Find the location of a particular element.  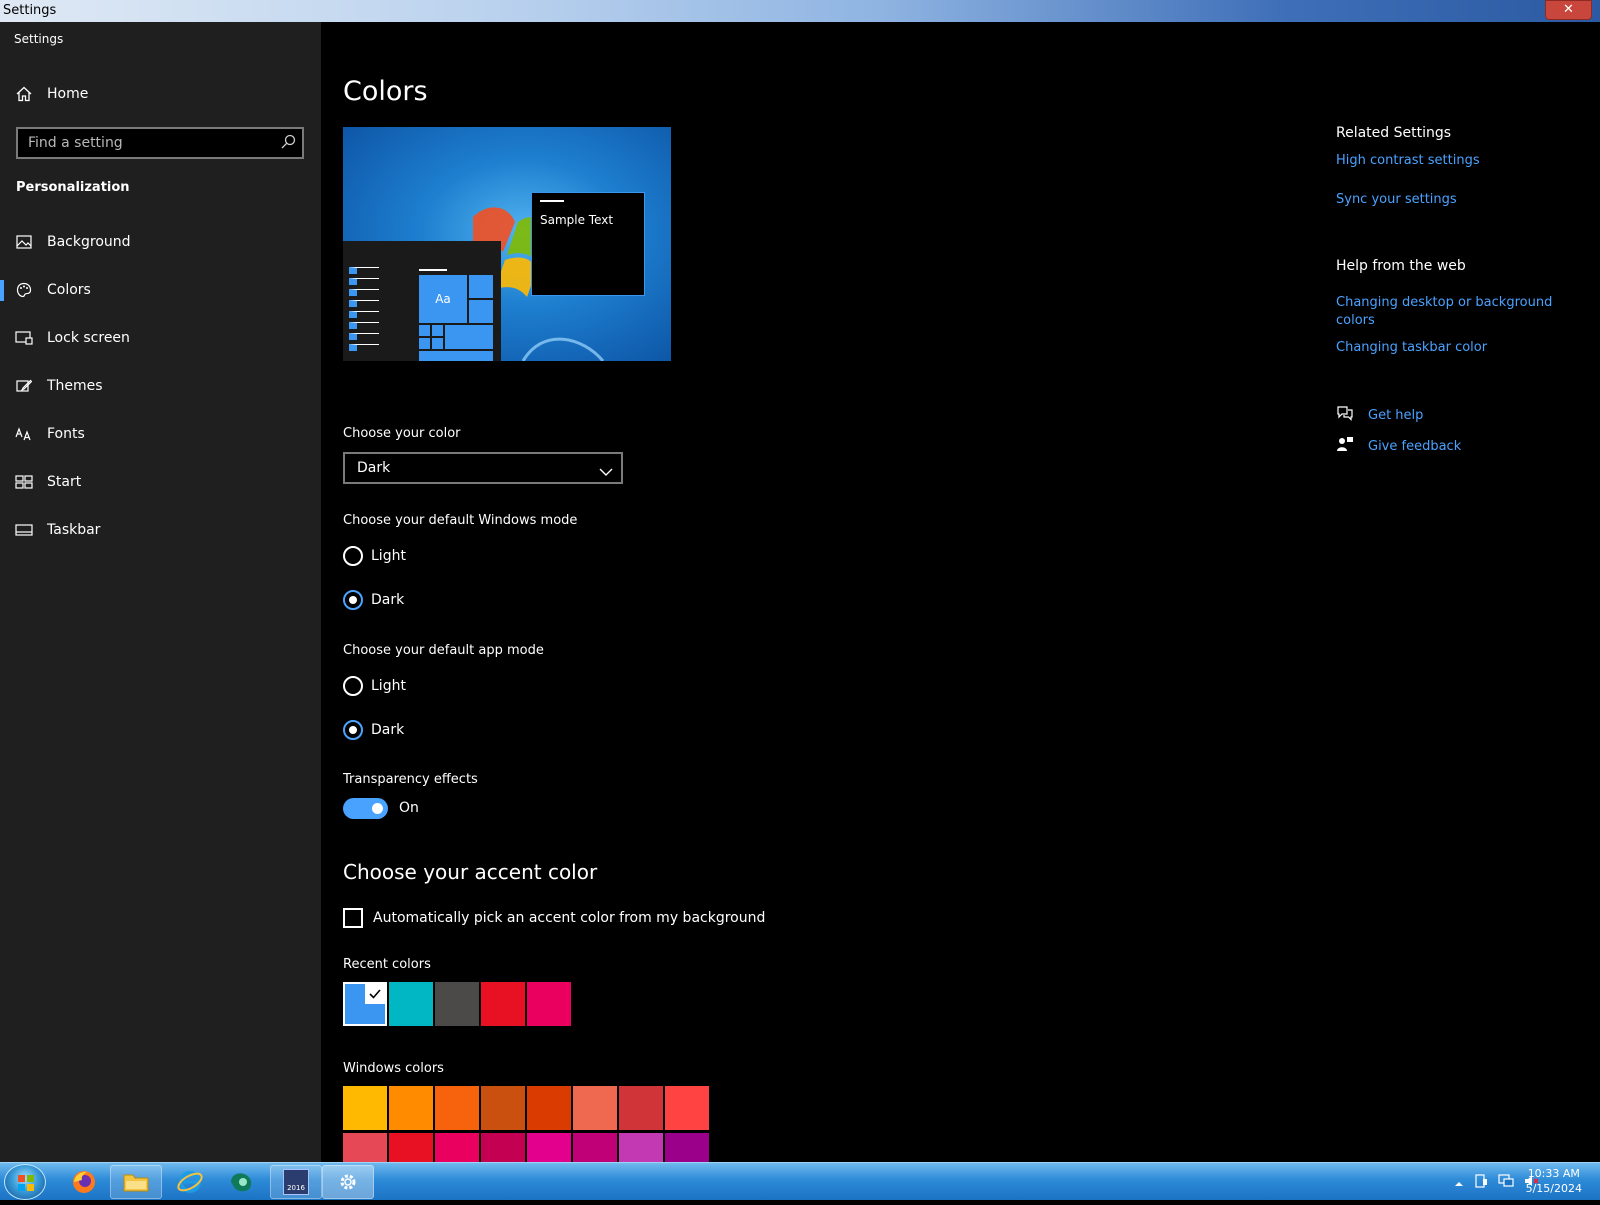

color-mode-dropdown: Dark is located at coordinates (483, 468).